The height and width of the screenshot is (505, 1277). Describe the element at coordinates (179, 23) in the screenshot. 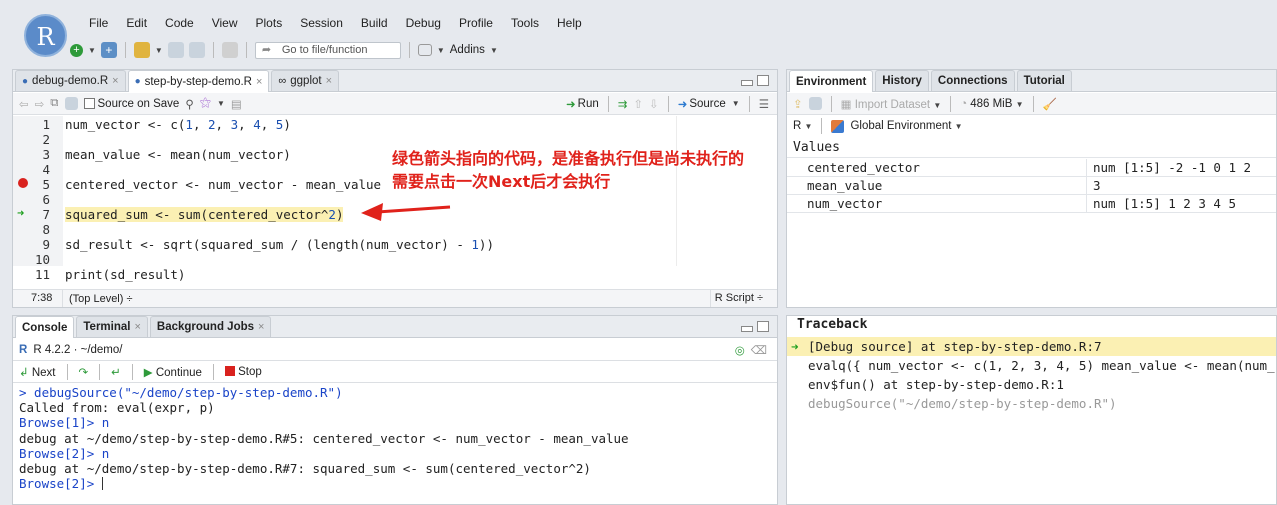

I see `menu-code: Code` at that location.